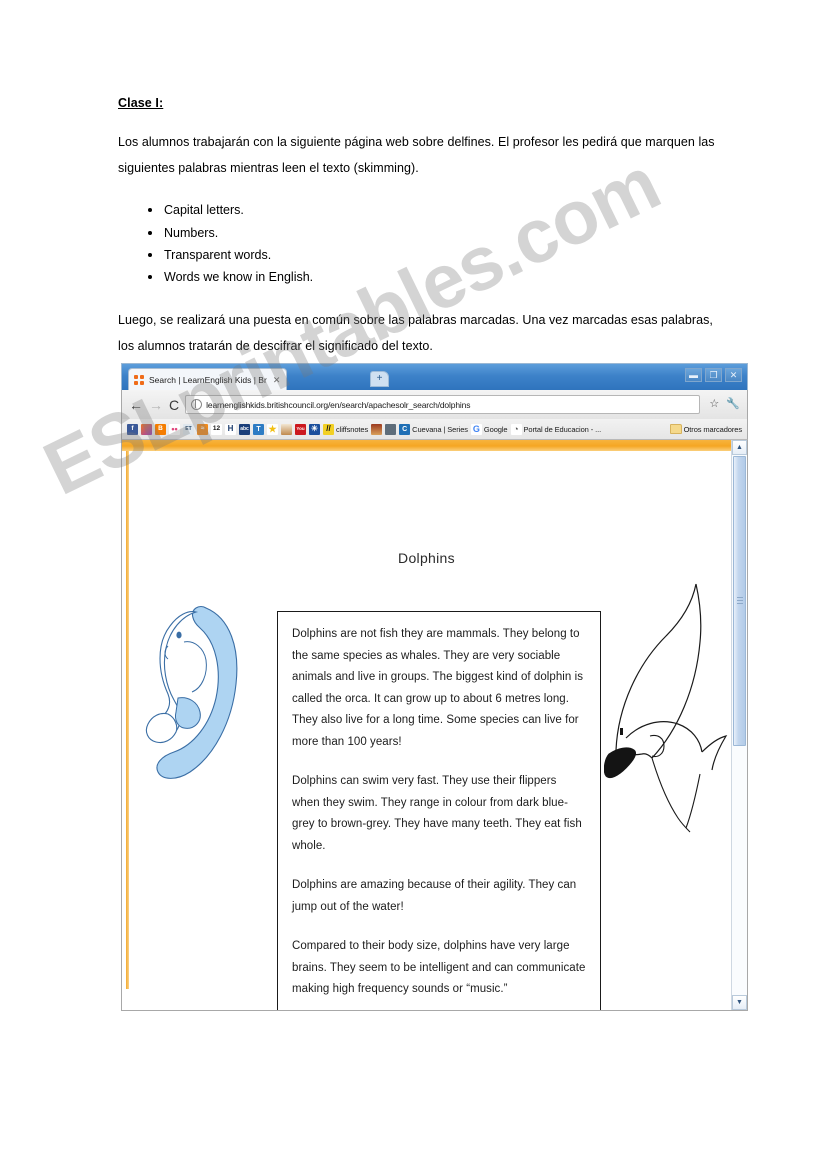 The image size is (821, 1169). I want to click on bookmark-item: ★, so click(272, 429).